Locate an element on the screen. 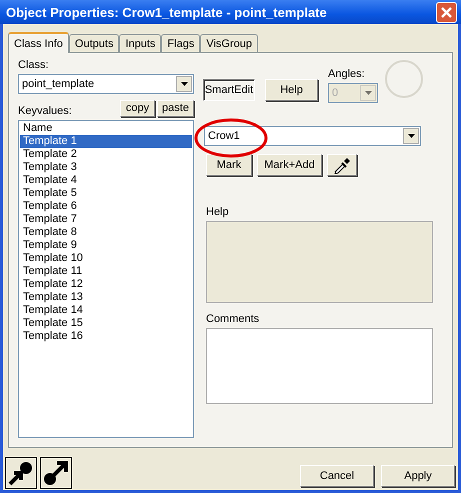  goto-target-button is located at coordinates (21, 473).